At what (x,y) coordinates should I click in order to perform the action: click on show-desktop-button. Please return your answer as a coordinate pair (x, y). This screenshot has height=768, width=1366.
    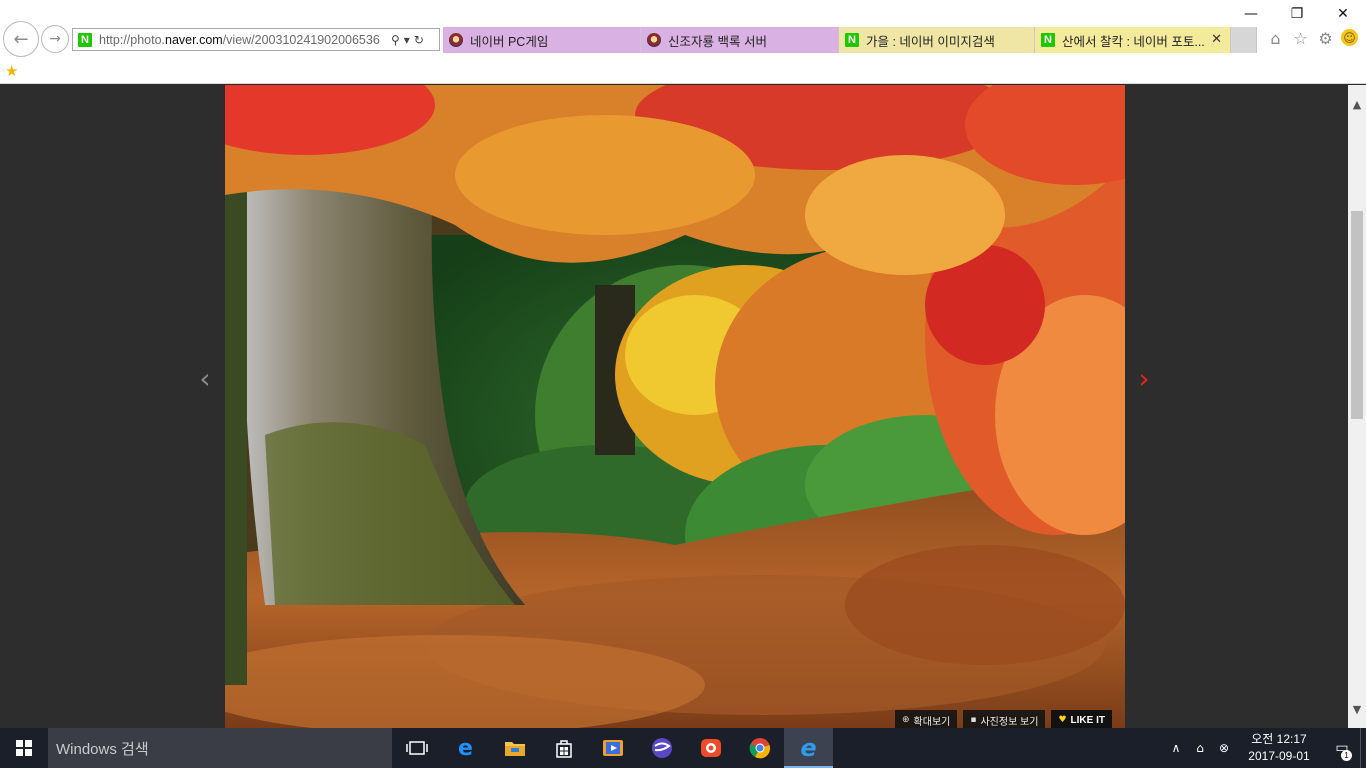
    Looking at the image, I should click on (1363, 748).